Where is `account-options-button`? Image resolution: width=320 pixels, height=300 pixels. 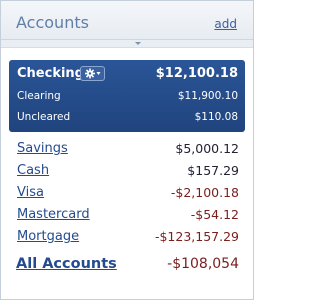
account-options-button is located at coordinates (92, 73).